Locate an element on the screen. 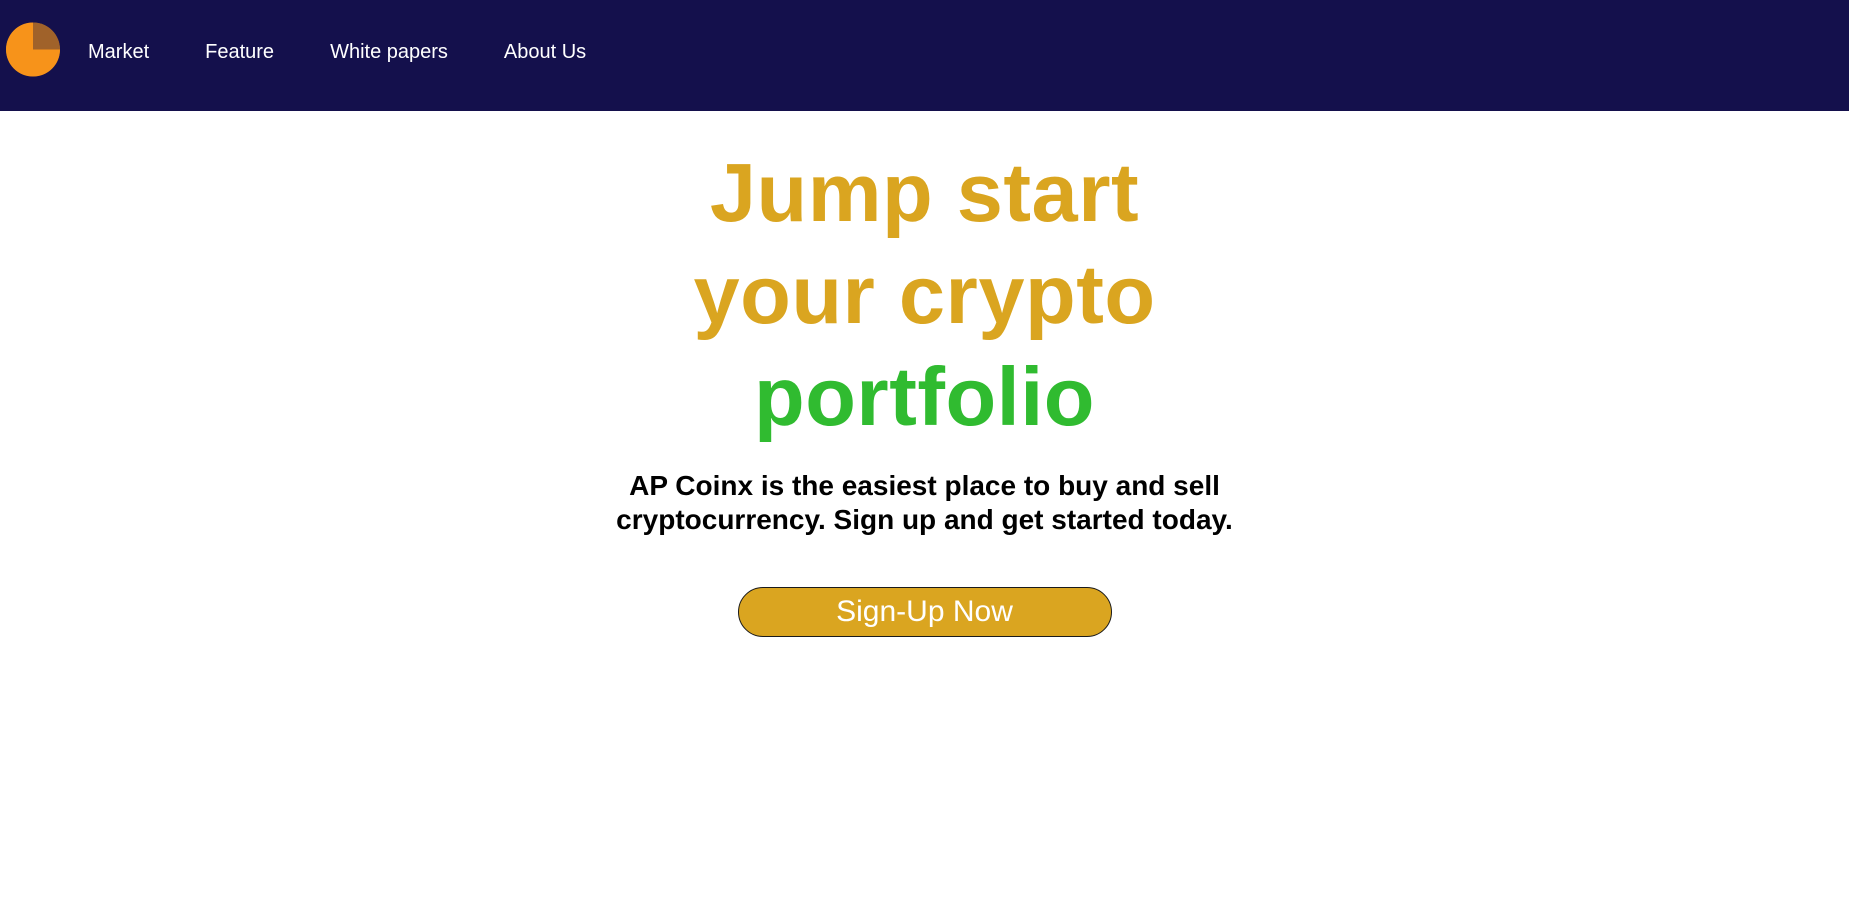  top-navbar: Market Feature White papers About Us is located at coordinates (924, 55).